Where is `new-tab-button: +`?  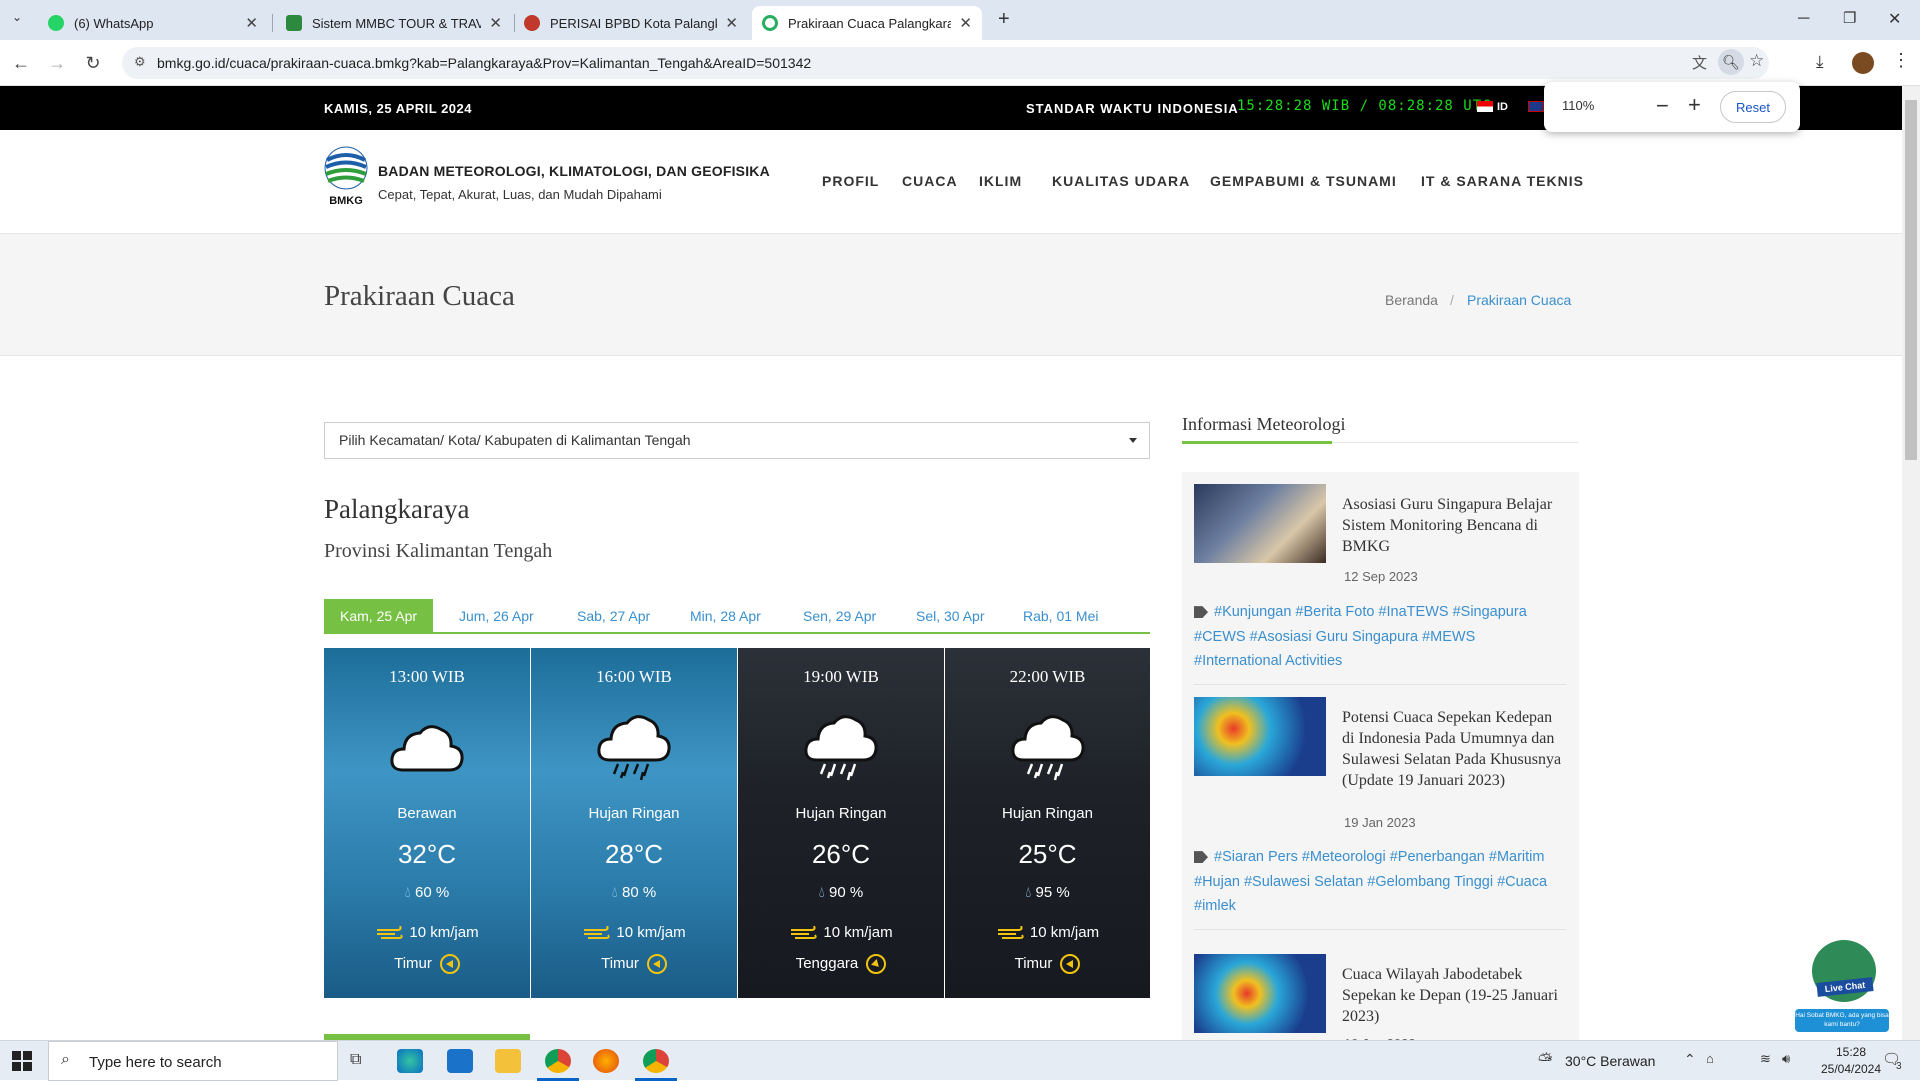 new-tab-button: + is located at coordinates (1004, 19).